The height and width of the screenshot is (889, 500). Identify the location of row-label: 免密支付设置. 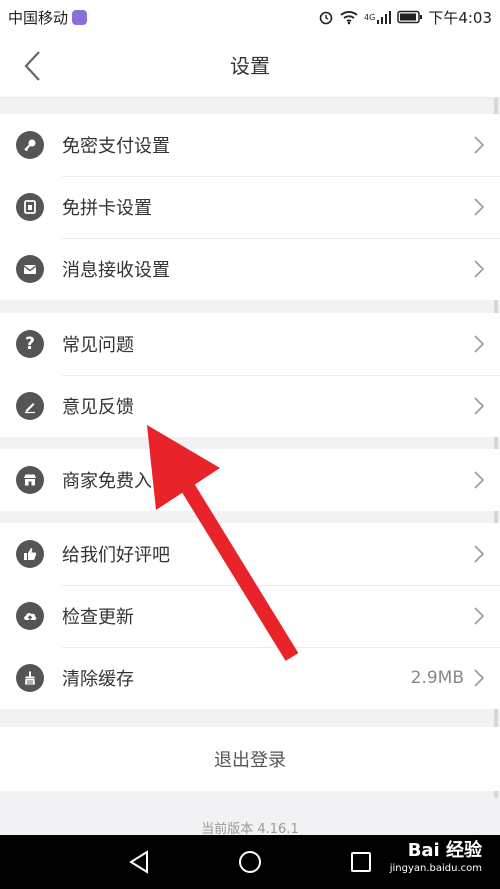
(116, 146).